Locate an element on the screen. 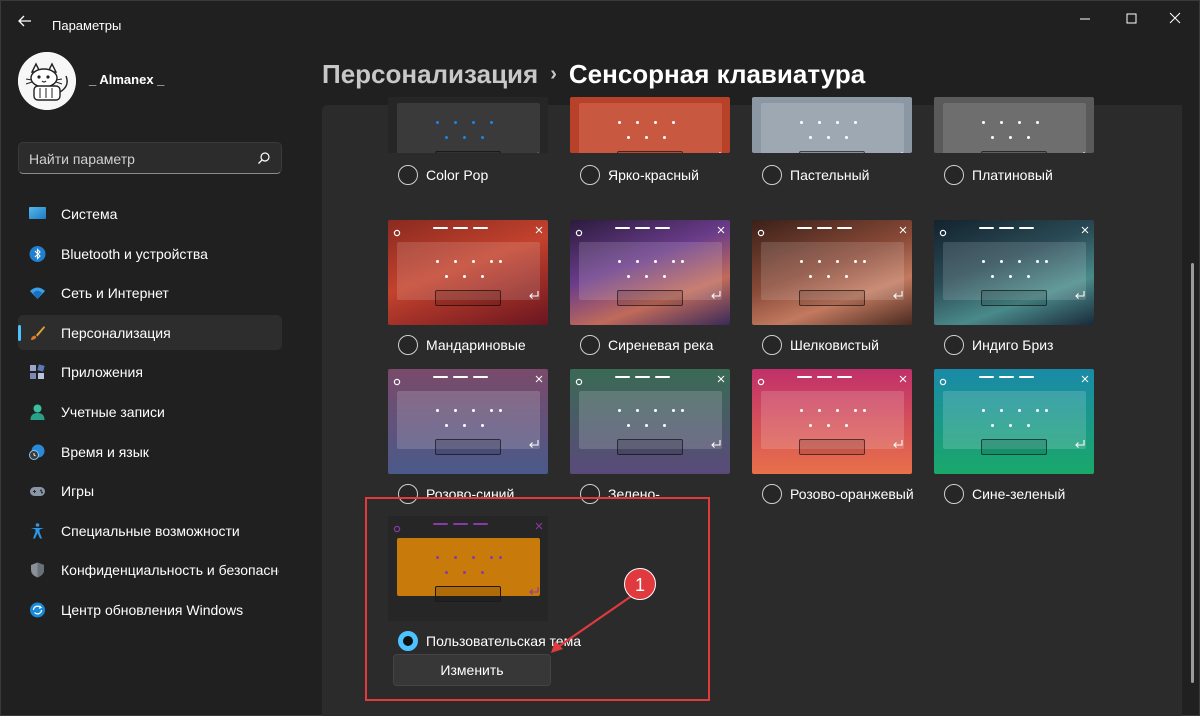 Image resolution: width=1200 pixels, height=716 pixels. theme-label: Пастельный is located at coordinates (830, 175).